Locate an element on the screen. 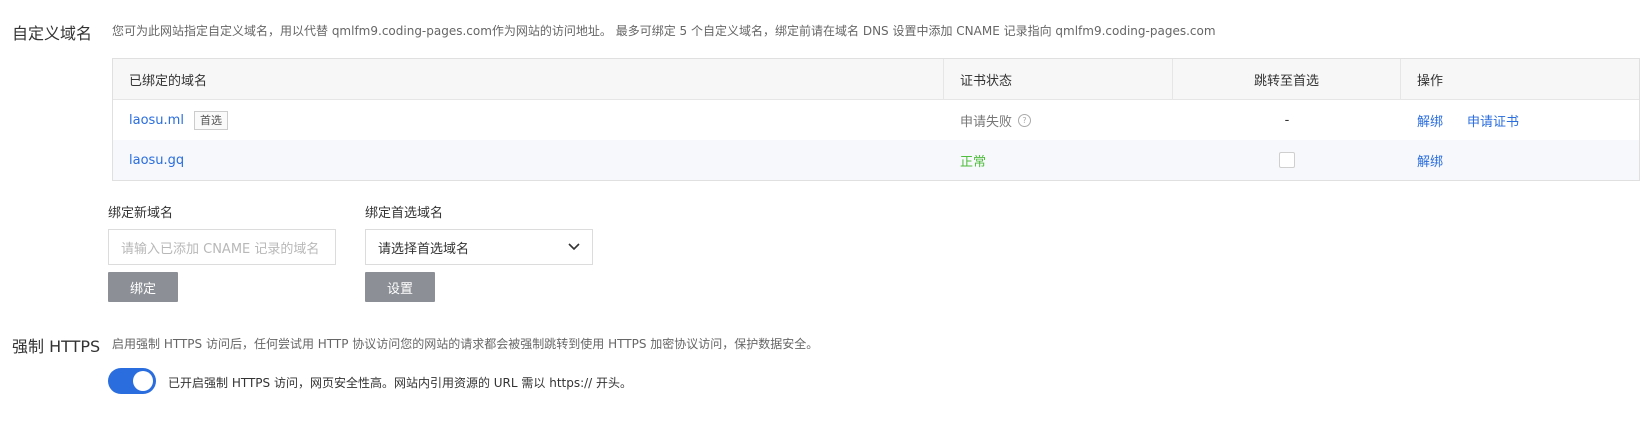  apply-cert-button: 申请证书 is located at coordinates (1493, 120).